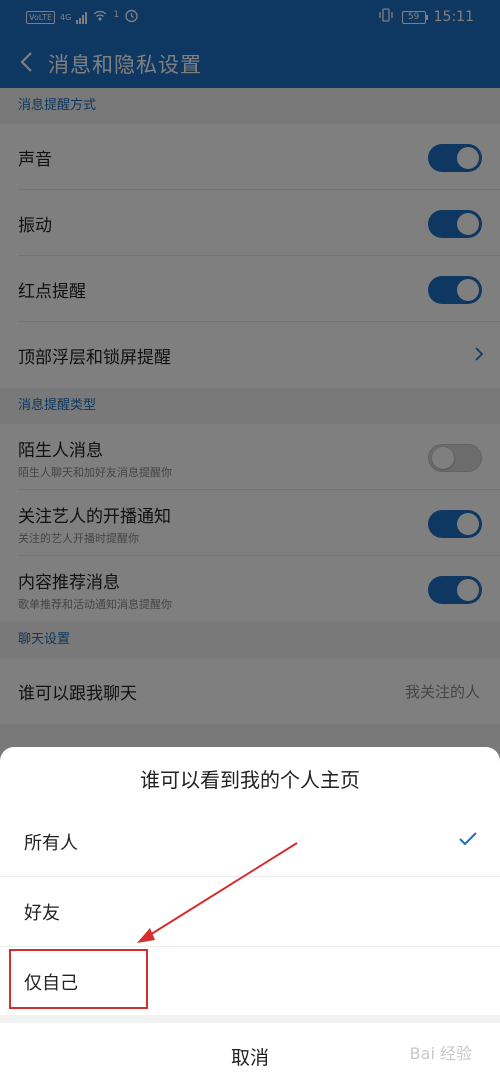 The image size is (500, 1084). I want to click on watermark: Bai 经验, so click(440, 1053).